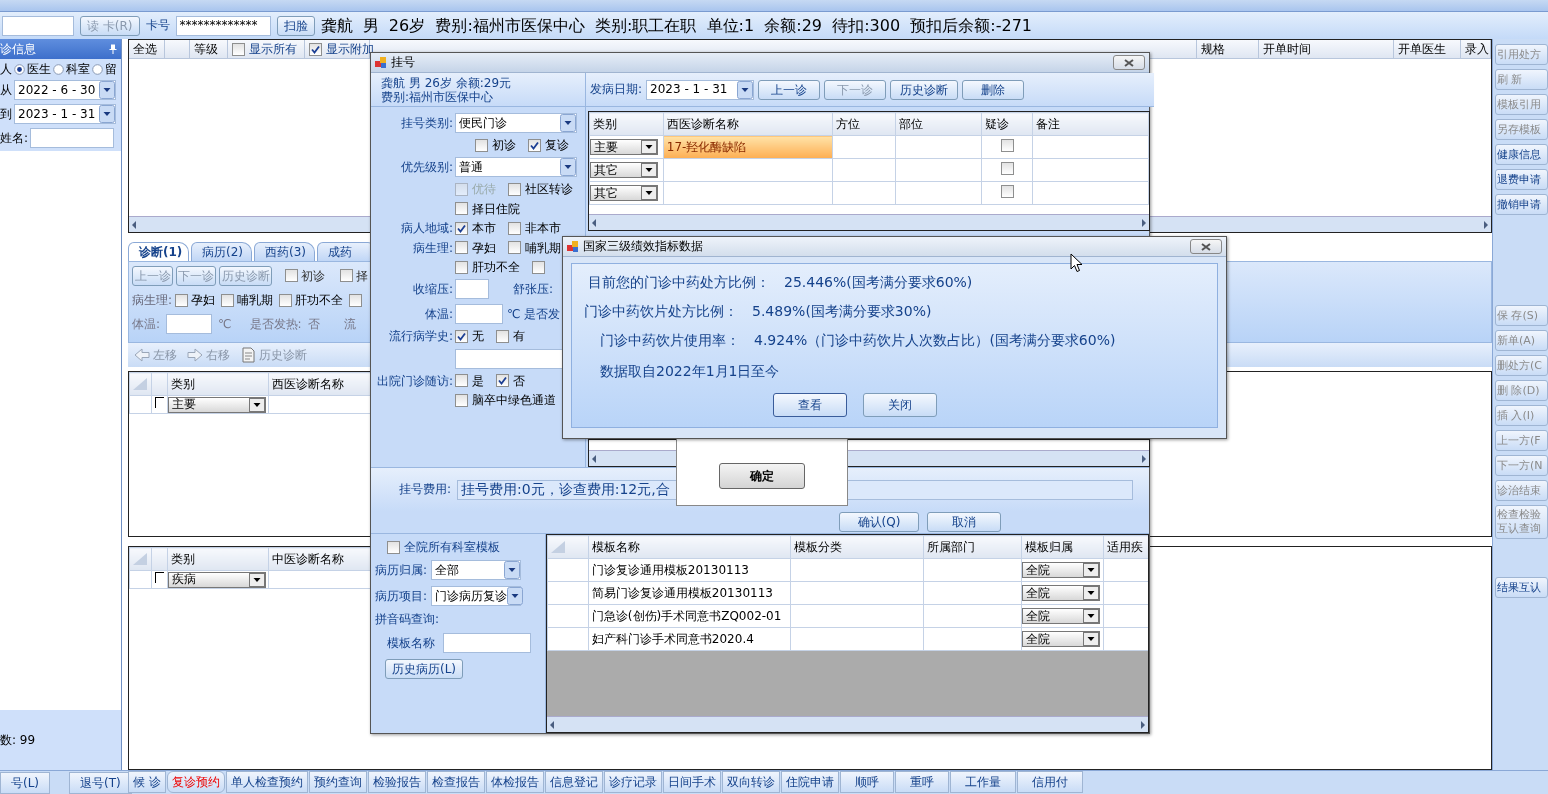 Image resolution: width=1548 pixels, height=794 pixels. What do you see at coordinates (484, 189) in the screenshot?
I see `checkbox-label: 优待` at bounding box center [484, 189].